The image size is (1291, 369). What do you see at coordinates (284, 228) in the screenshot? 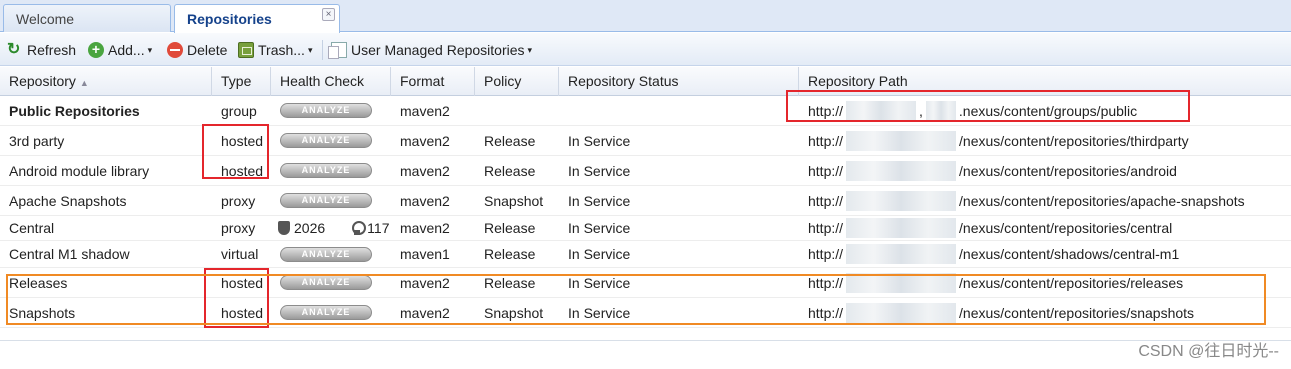
I see `shield-icon` at bounding box center [284, 228].